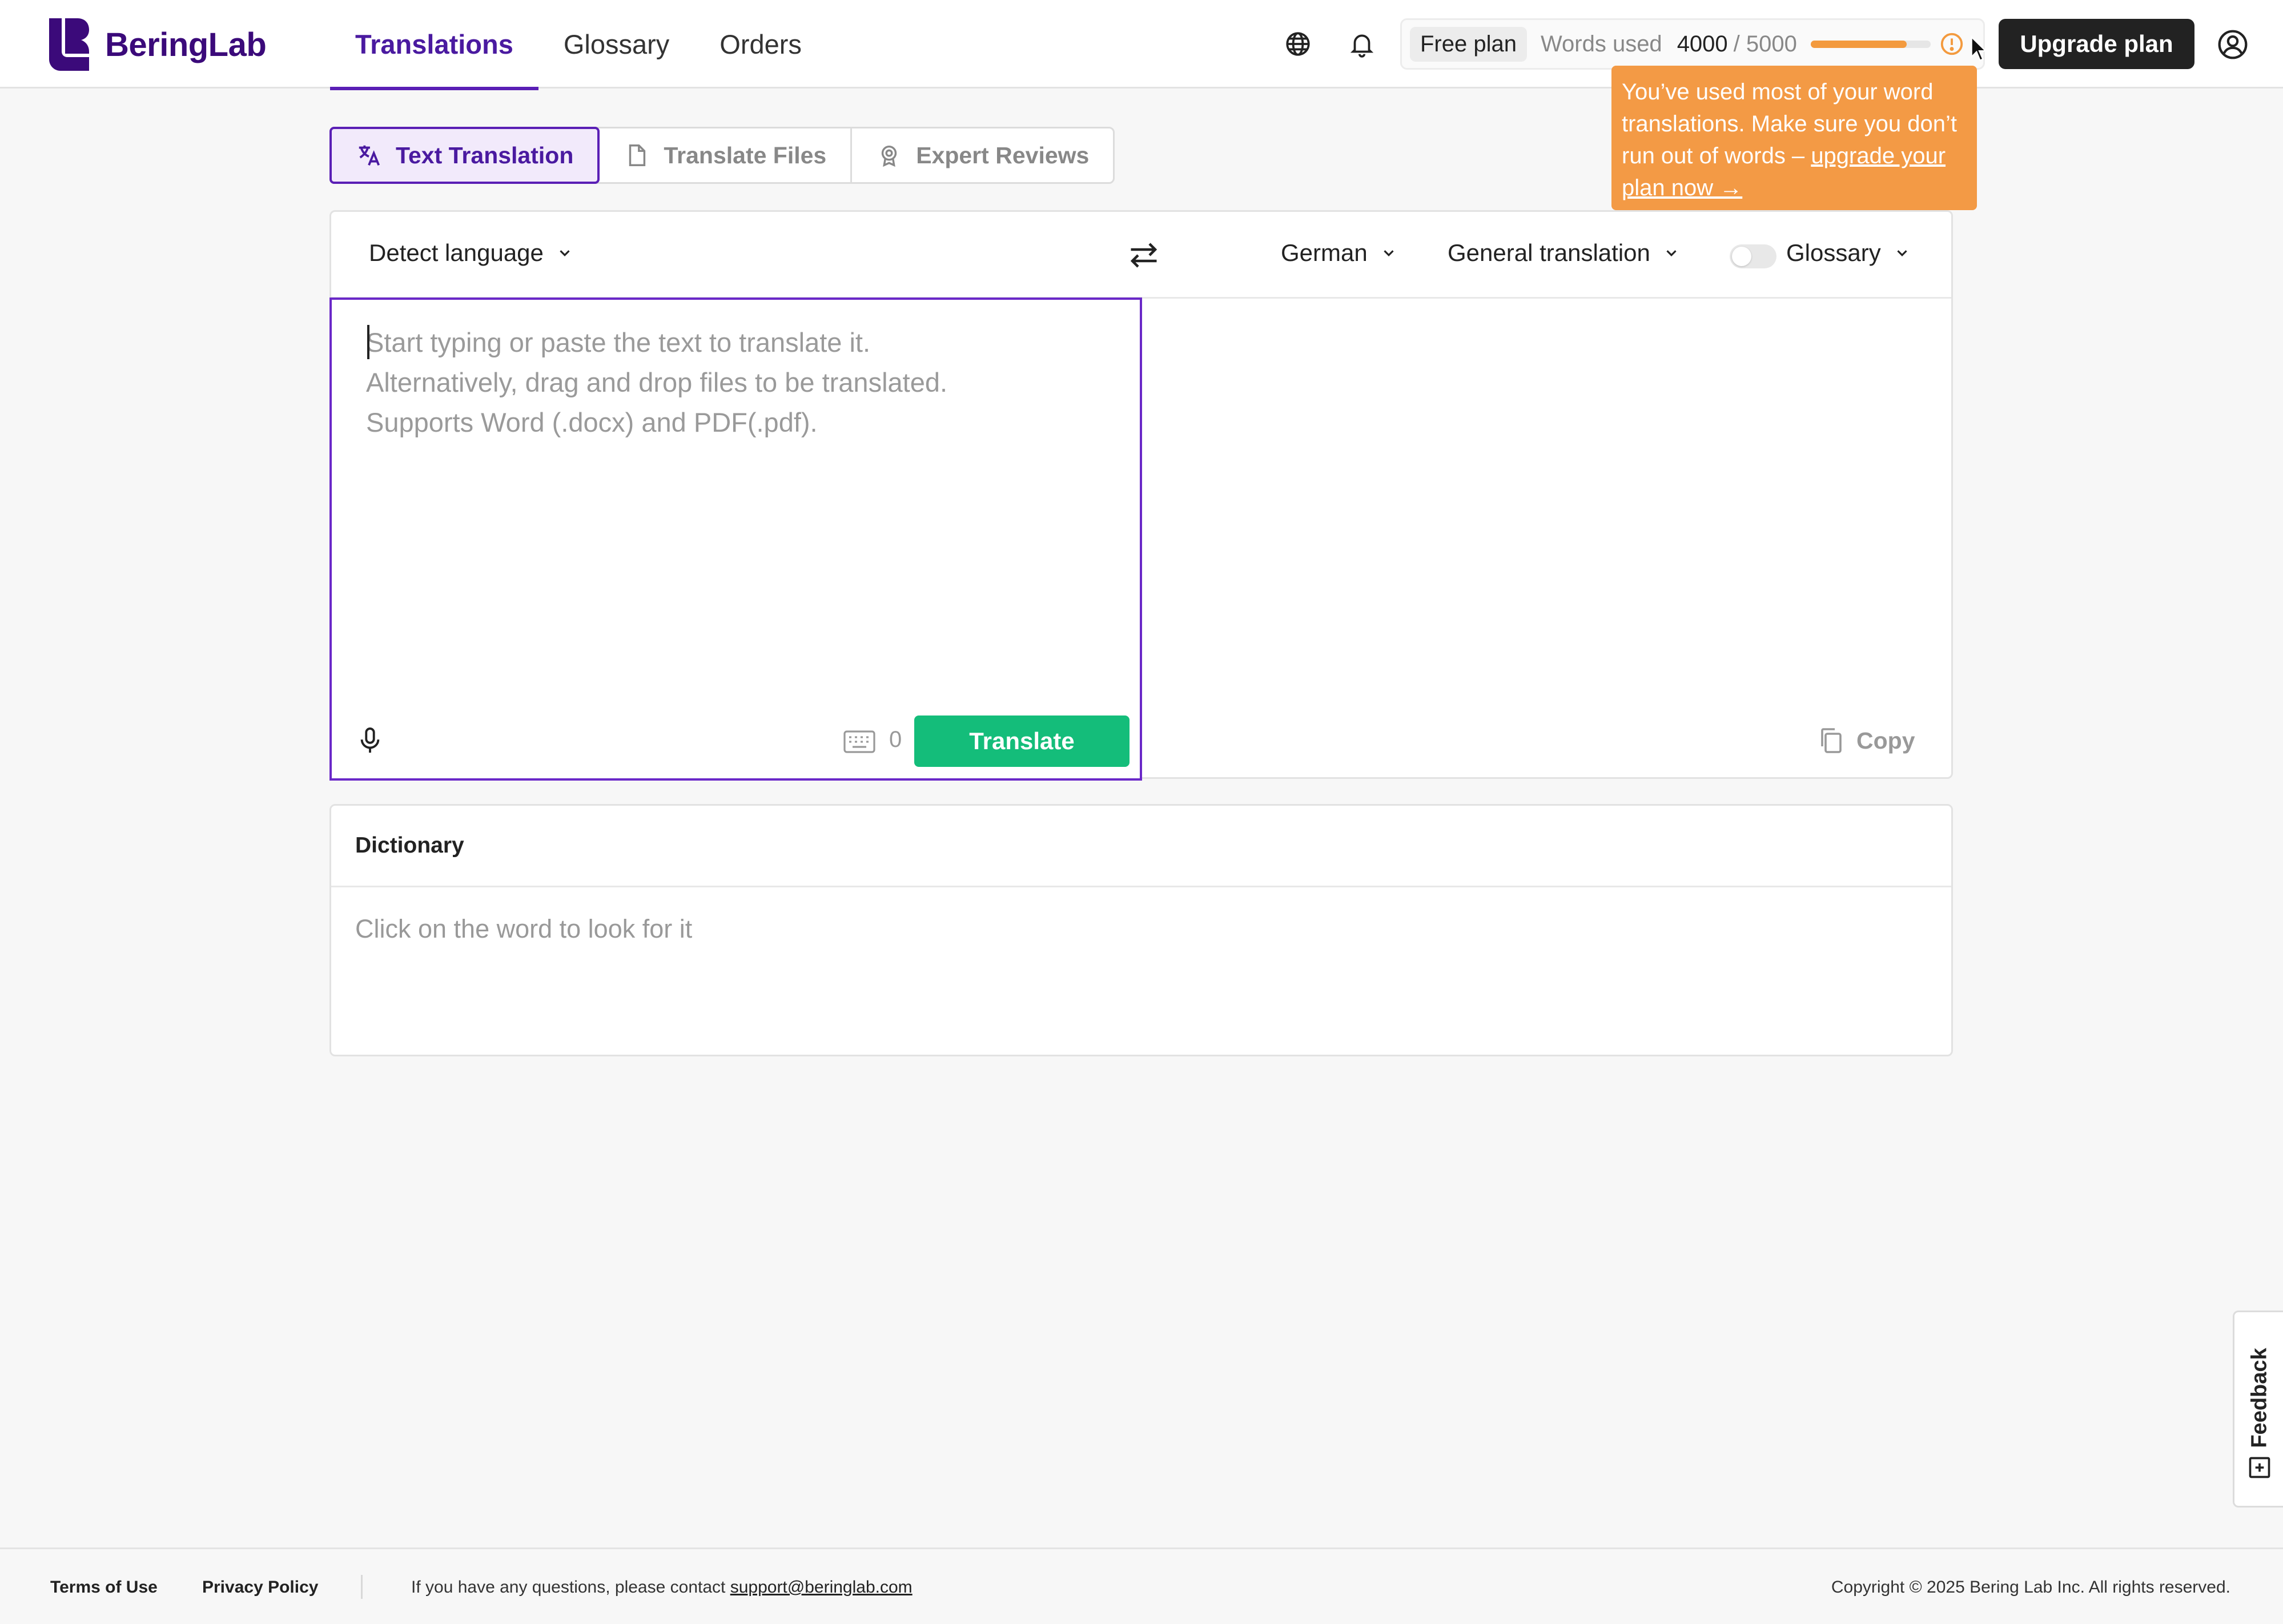  Describe the element at coordinates (456, 252) in the screenshot. I see `source-language-label: Detect language` at that location.